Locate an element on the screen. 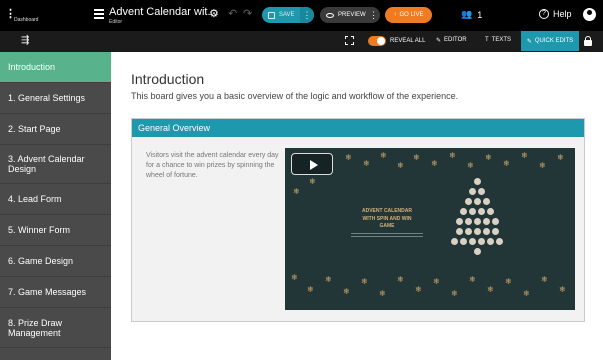  save-options-icon: ⋮ is located at coordinates (307, 15).